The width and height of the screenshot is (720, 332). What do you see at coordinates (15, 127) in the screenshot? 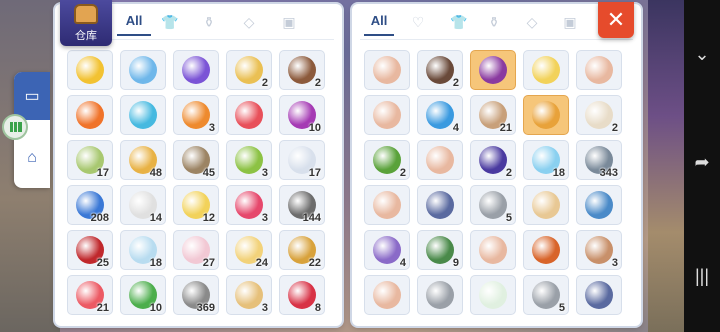
I see `signal-indicator` at bounding box center [15, 127].